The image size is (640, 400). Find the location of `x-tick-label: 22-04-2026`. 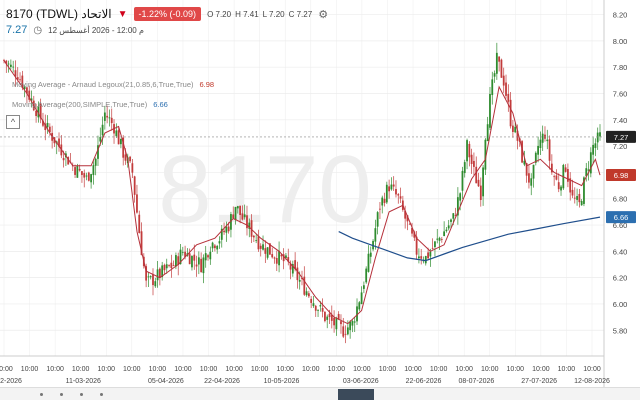

x-tick-label: 22-04-2026 is located at coordinates (222, 381).